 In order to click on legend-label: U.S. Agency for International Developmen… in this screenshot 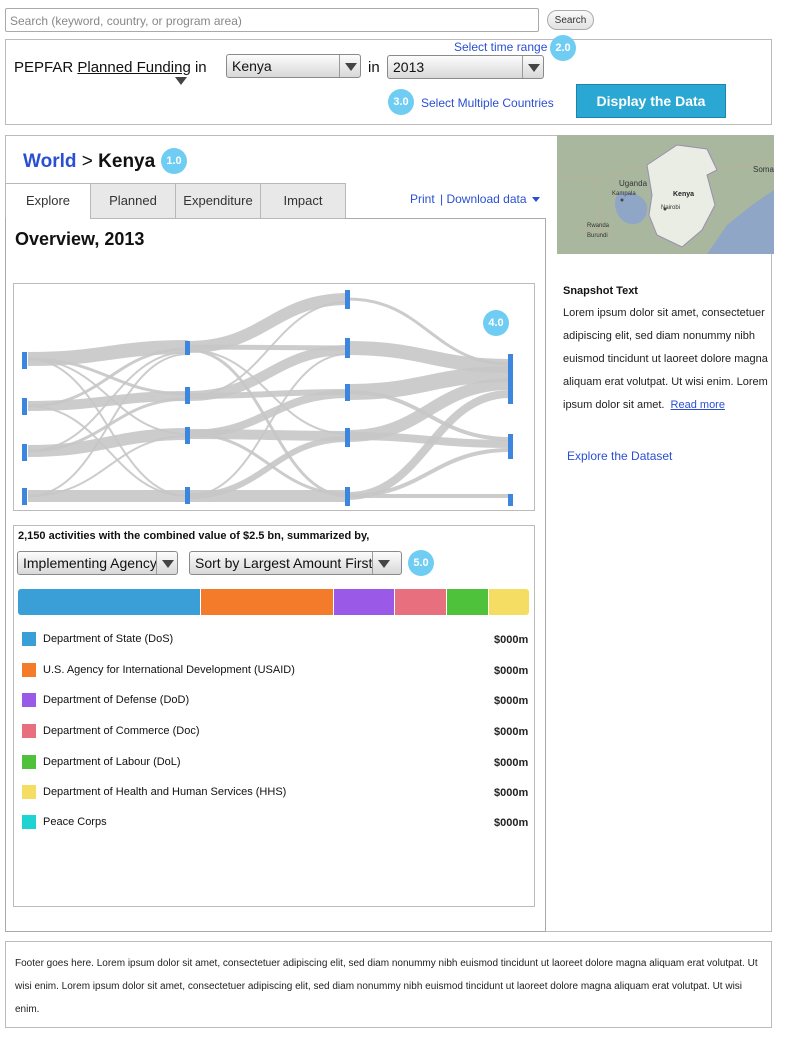, I will do `click(169, 670)`.